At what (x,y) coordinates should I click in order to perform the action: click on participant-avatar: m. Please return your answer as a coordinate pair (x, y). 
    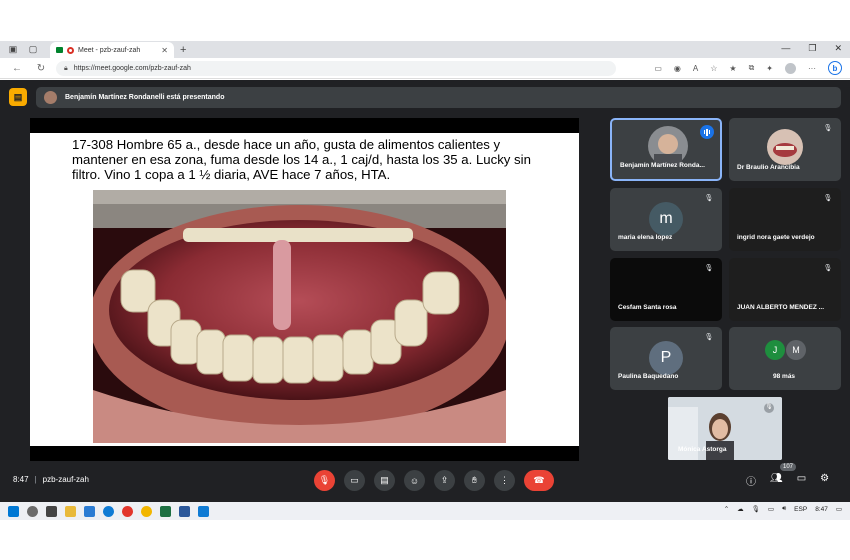
    Looking at the image, I should click on (666, 219).